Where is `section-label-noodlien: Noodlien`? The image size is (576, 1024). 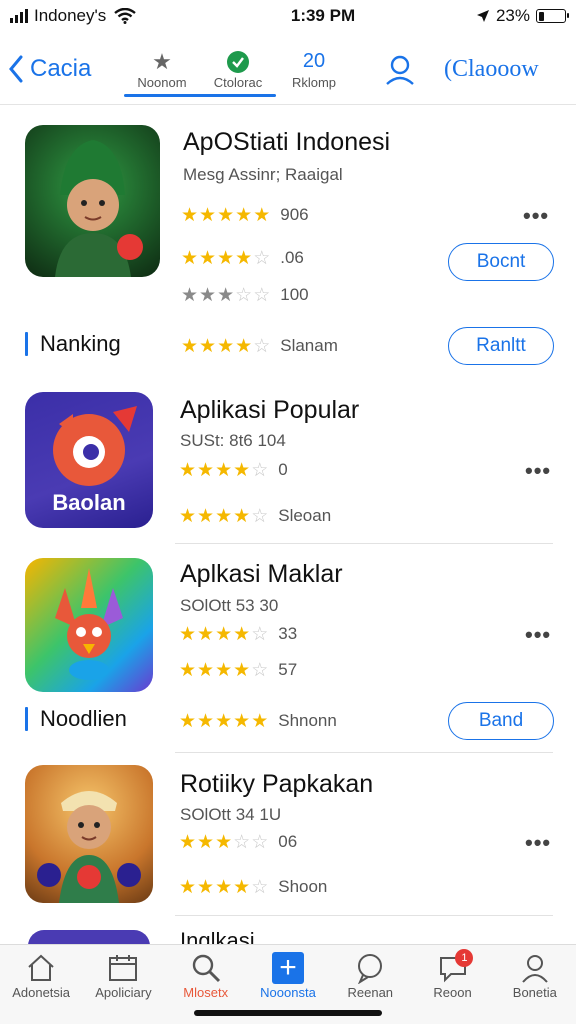
section-label-noodlien: Noodlien is located at coordinates (76, 719).